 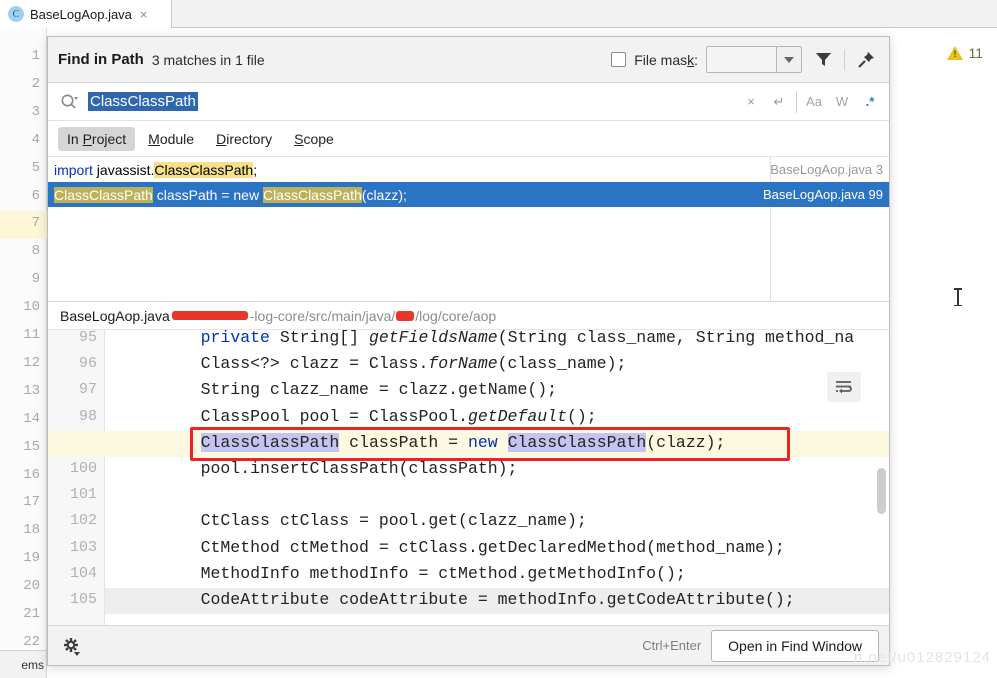 I want to click on editor-line-number: 10, so click(x=31, y=307).